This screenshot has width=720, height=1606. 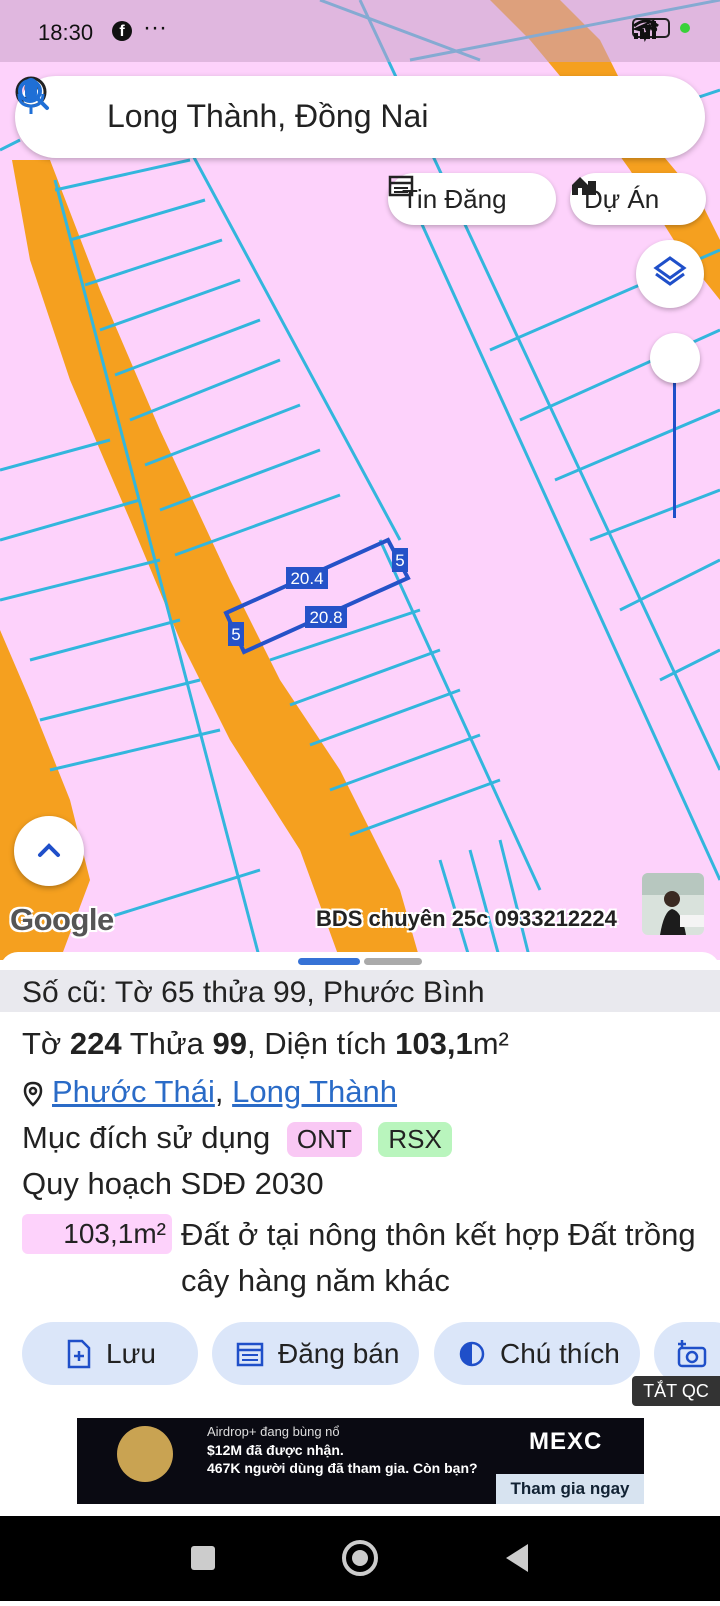 I want to click on layers-icon, so click(x=670, y=271).